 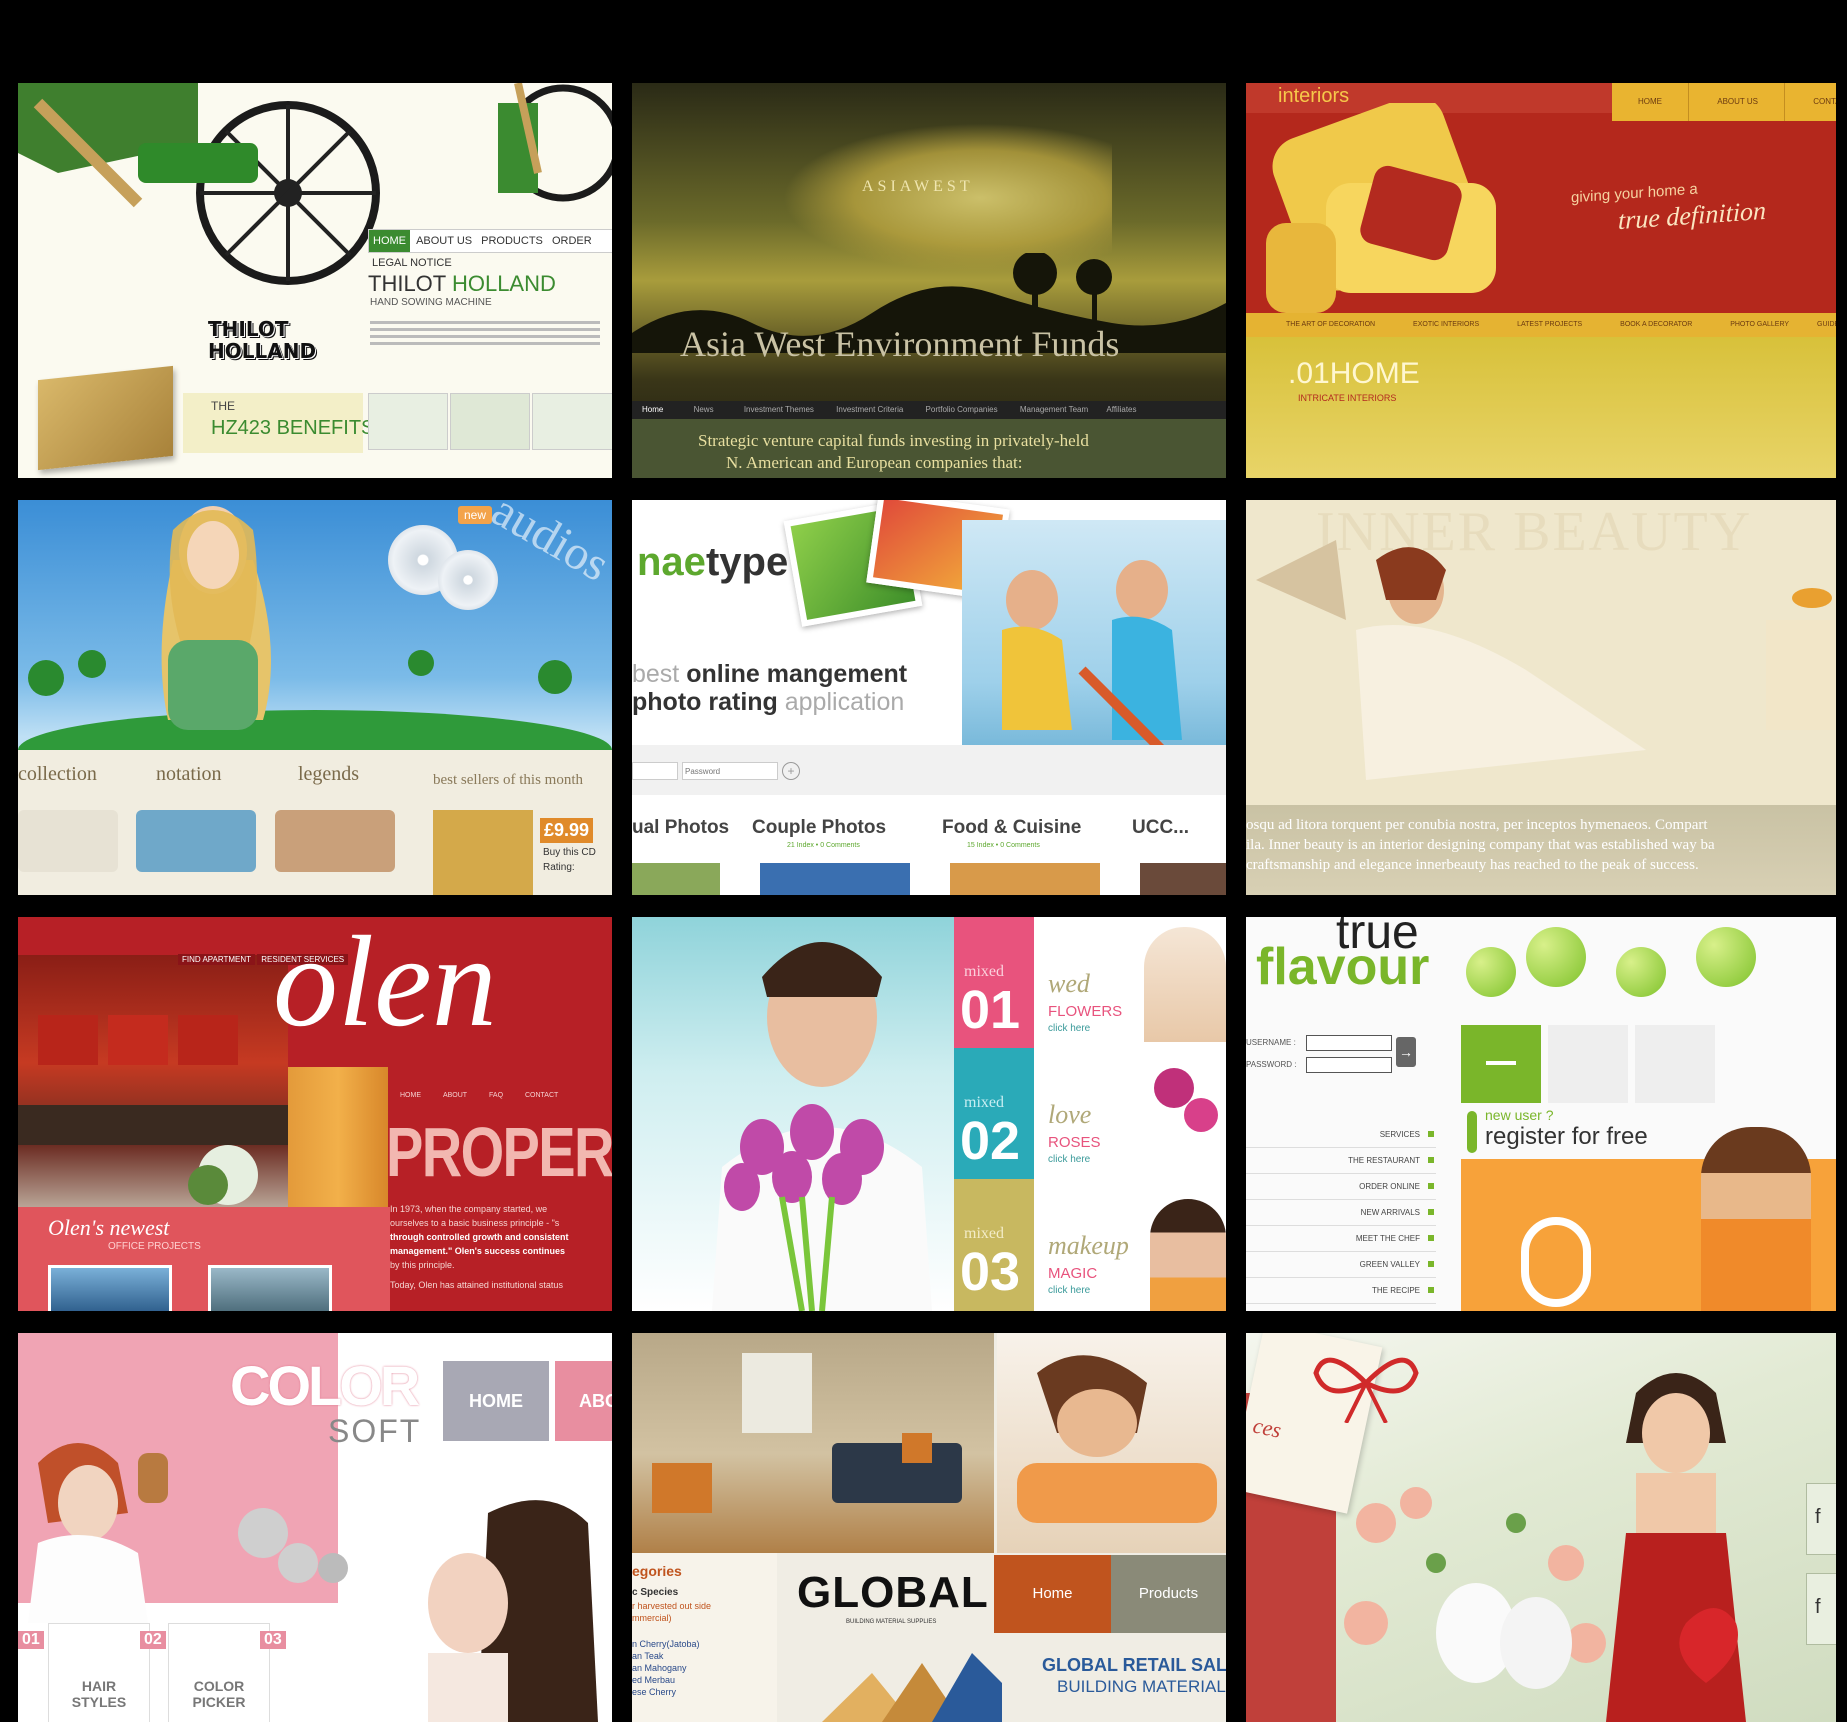 What do you see at coordinates (1069, 1028) in the screenshot?
I see `mixed-click-1: click here` at bounding box center [1069, 1028].